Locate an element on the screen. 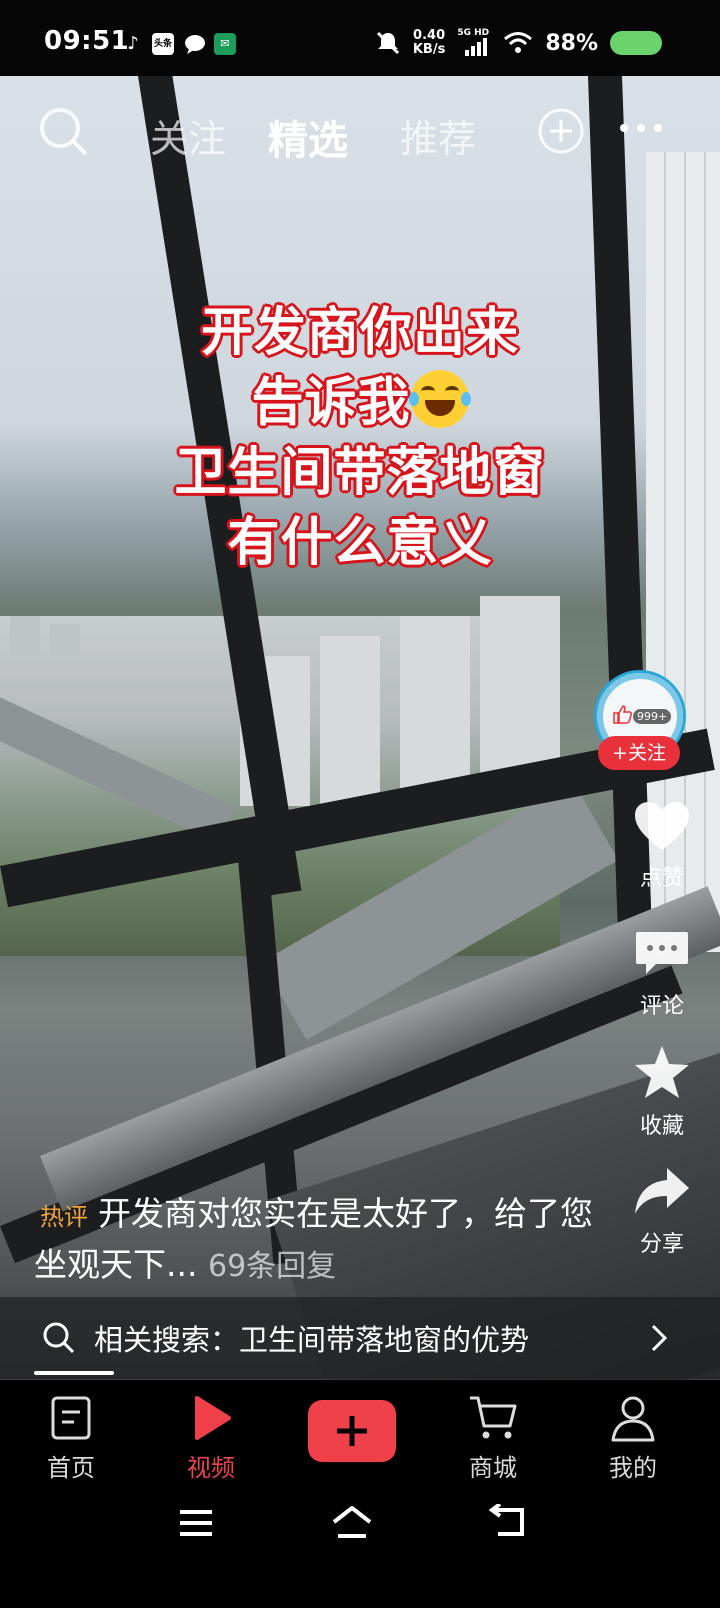 The image size is (720, 1608). favorite-label: 收藏 is located at coordinates (661, 1126).